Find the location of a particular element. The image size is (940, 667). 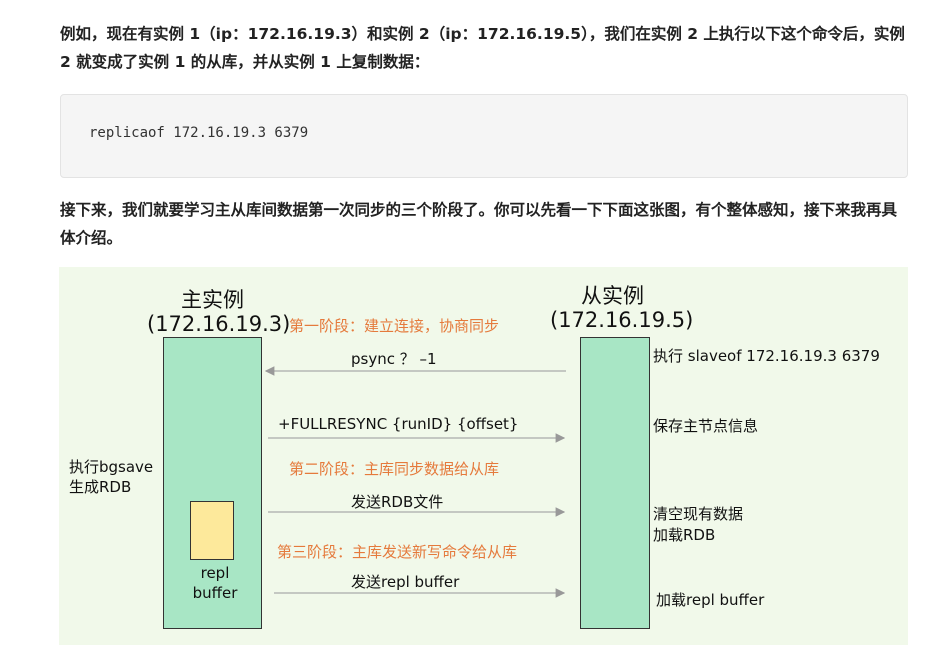

repl-buffer-label: repl buffer is located at coordinates (215, 583).